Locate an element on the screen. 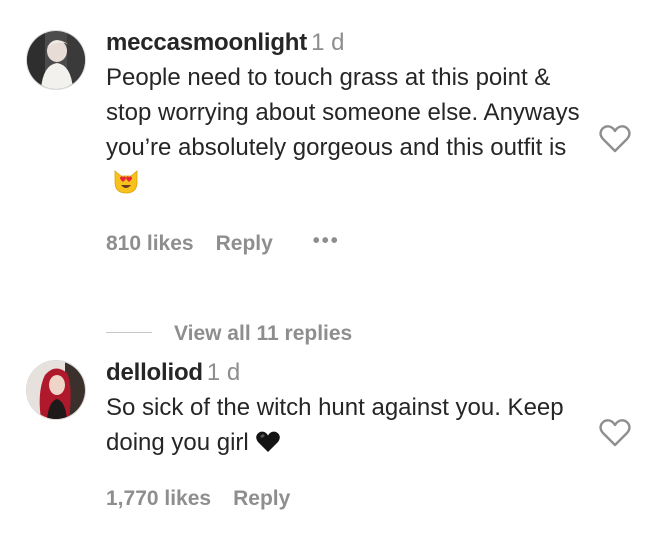 Image resolution: width=668 pixels, height=533 pixels. likes-count: 1,770 likes is located at coordinates (158, 499).